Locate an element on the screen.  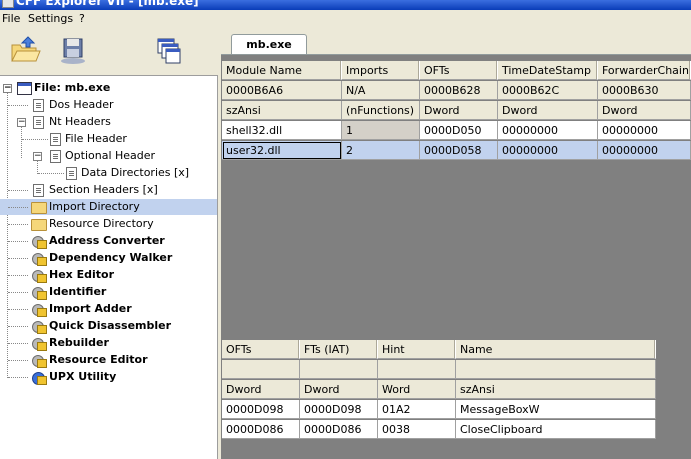
toolbar is located at coordinates (109, 51).